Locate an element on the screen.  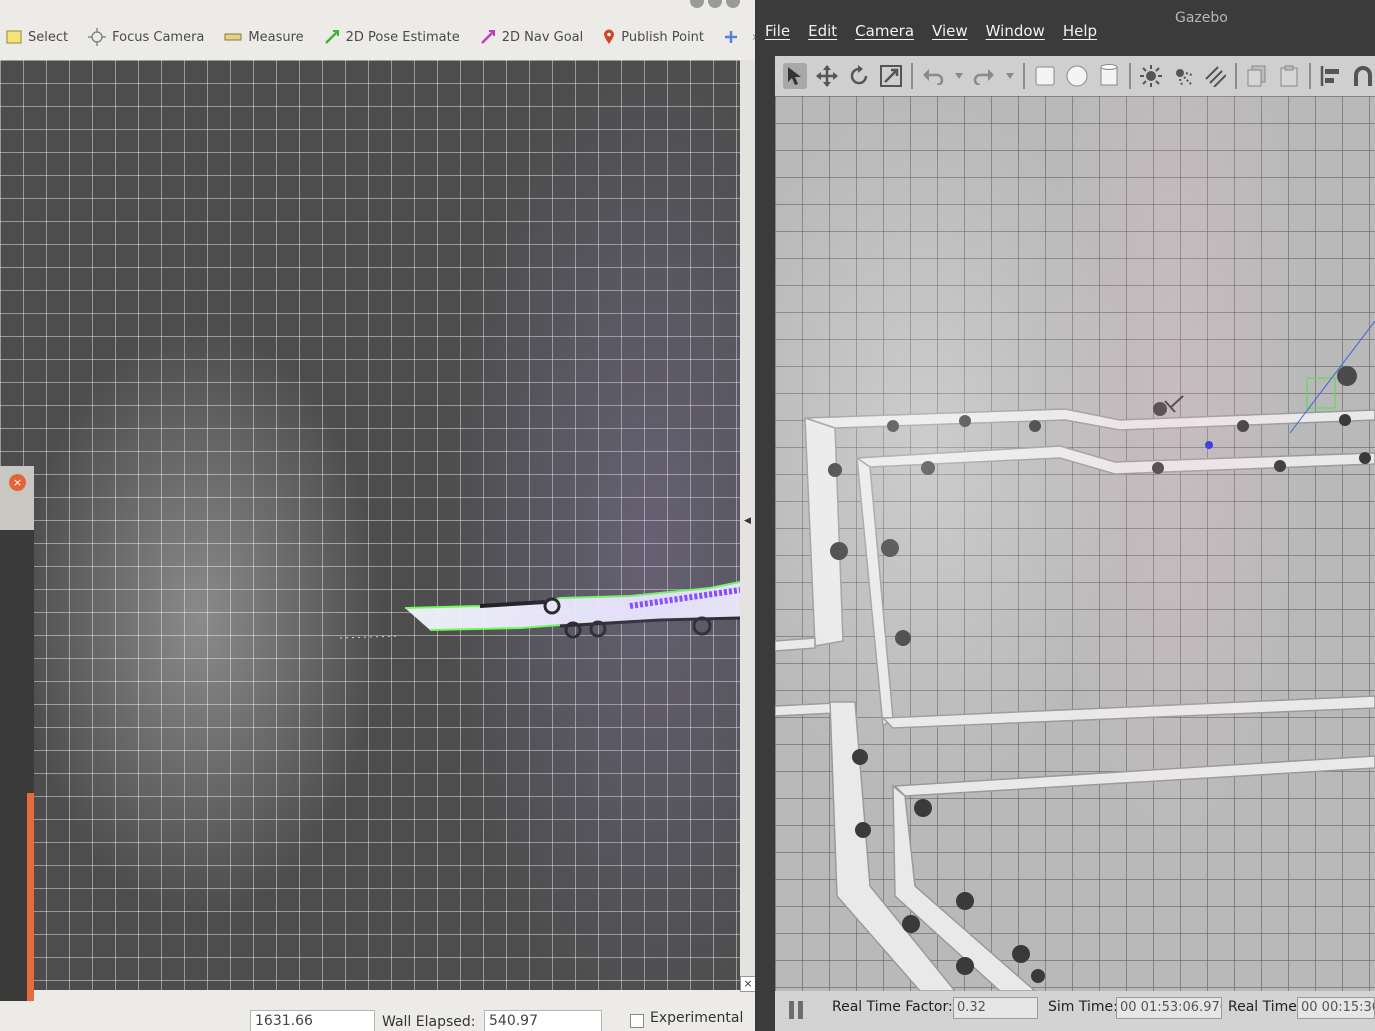
sim-time-label: Sim Time: is located at coordinates (1083, 1007).